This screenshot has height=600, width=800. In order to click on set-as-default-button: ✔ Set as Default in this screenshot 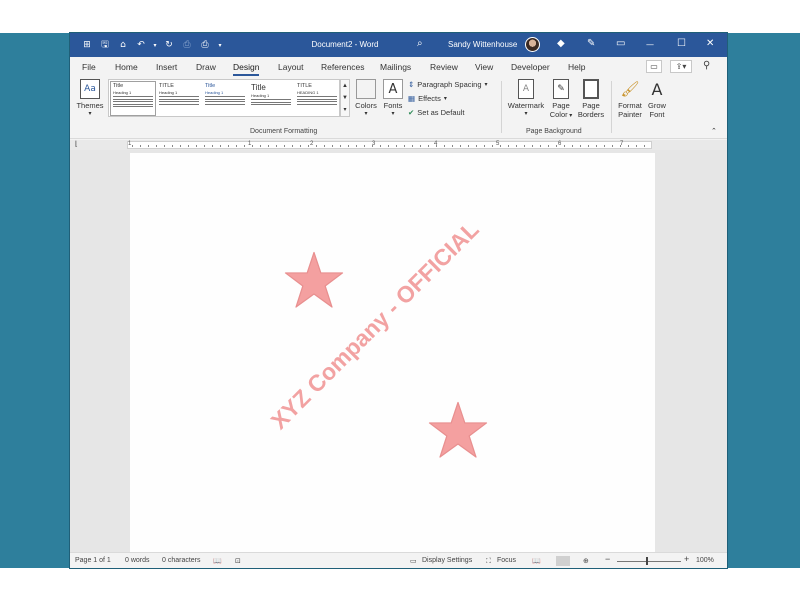, I will do `click(436, 112)`.